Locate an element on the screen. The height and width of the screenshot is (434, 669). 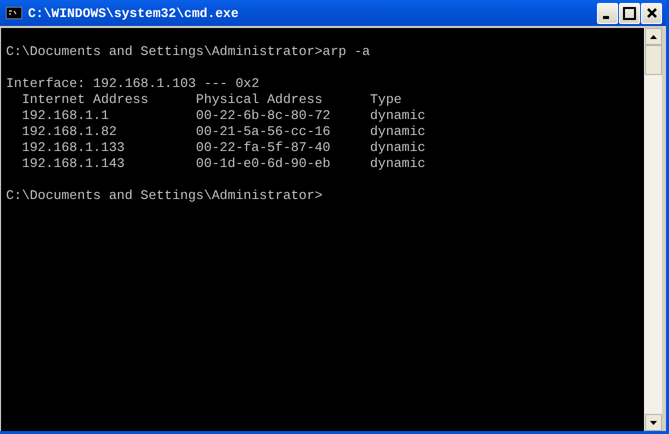
maximize-icon is located at coordinates (629, 13).